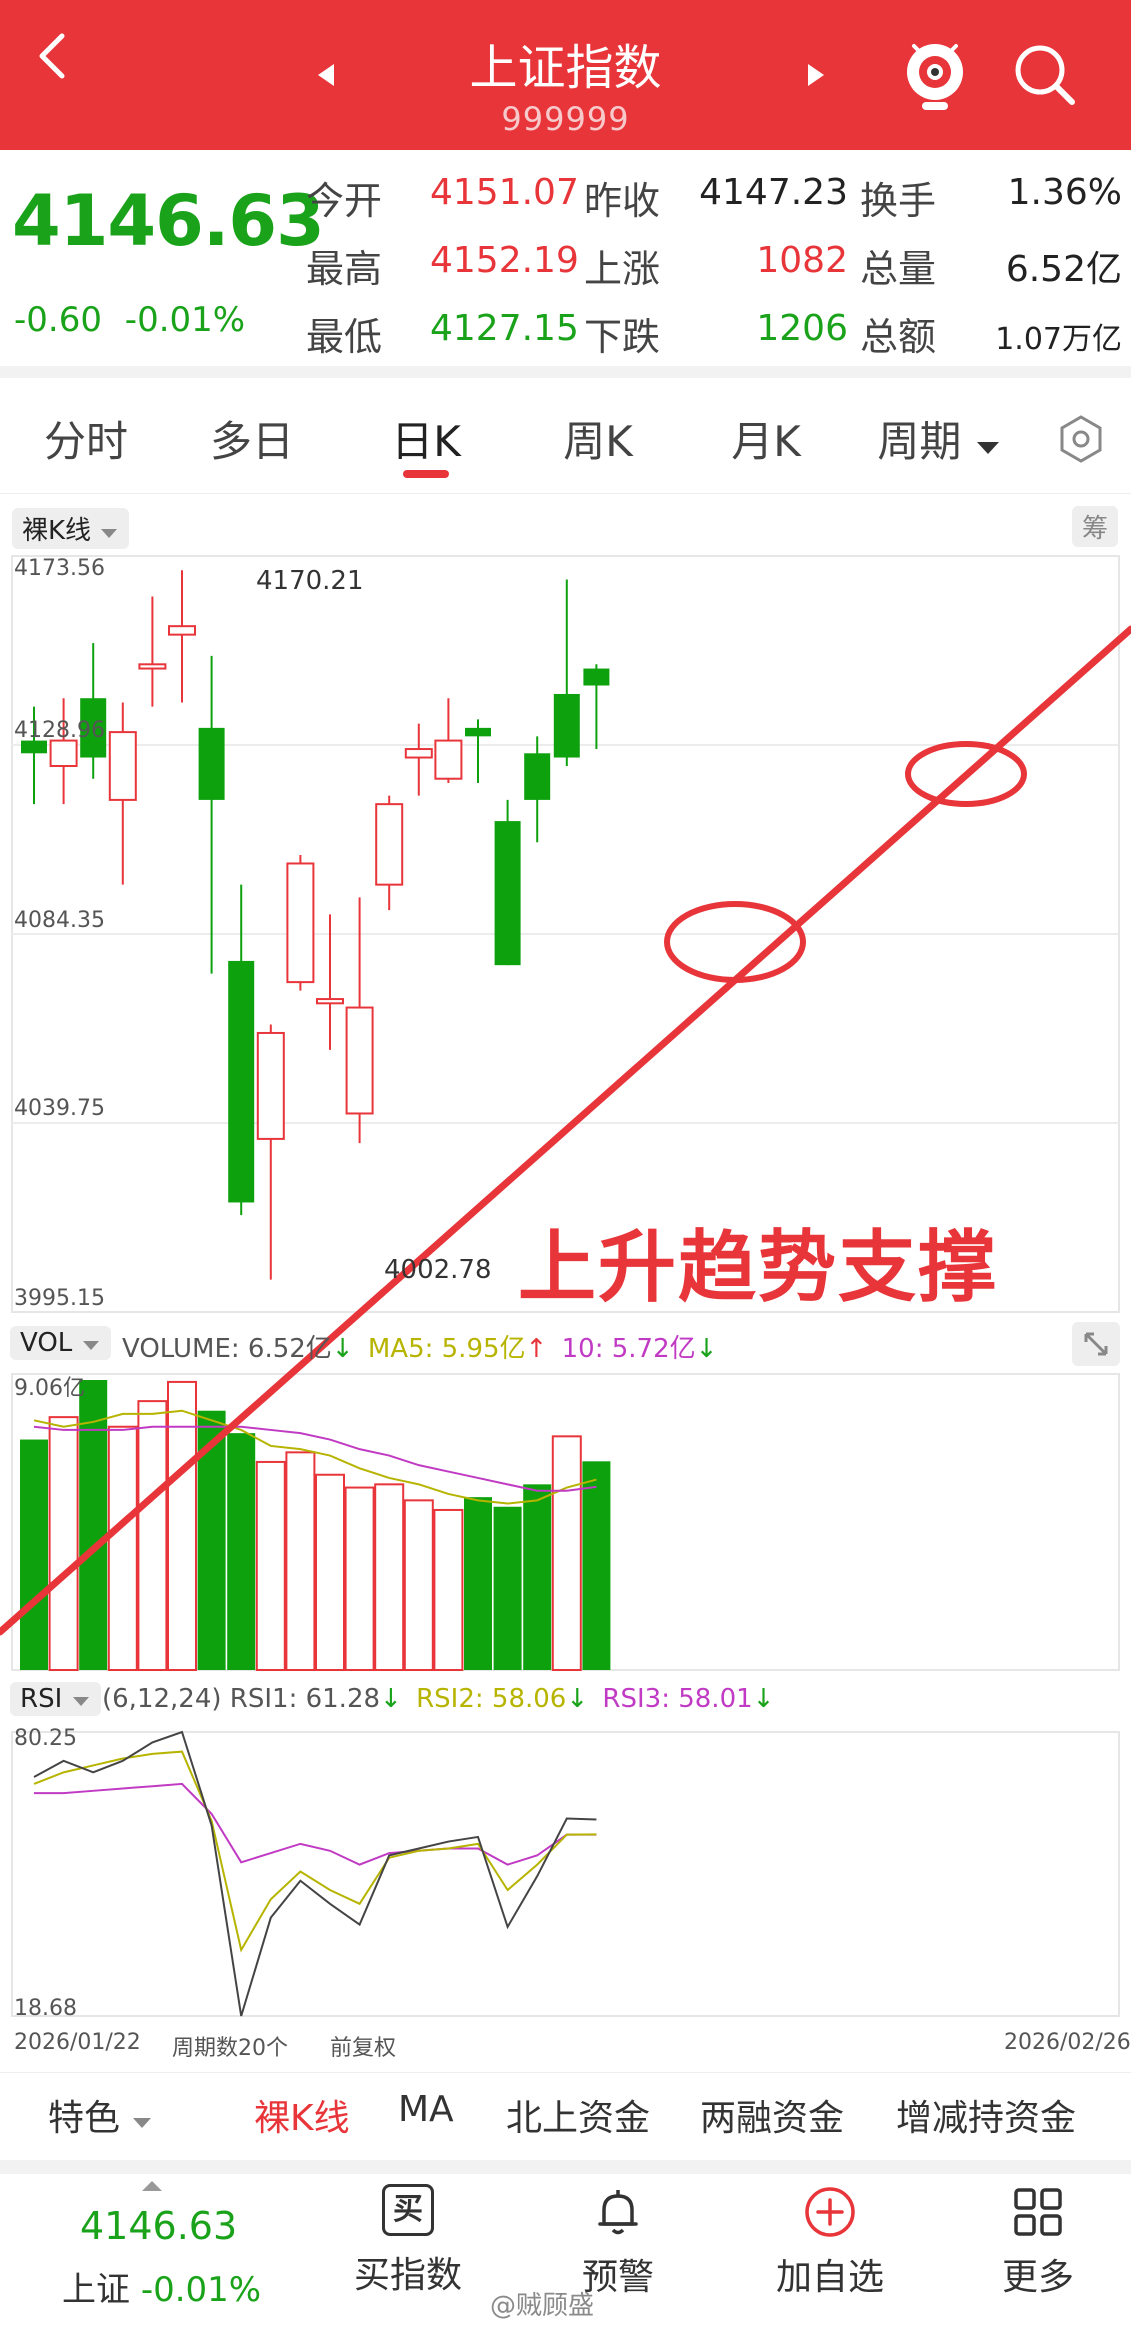 The height and width of the screenshot is (2329, 1131). Describe the element at coordinates (59, 730) in the screenshot. I see `y-axis-label: 4128.96` at that location.